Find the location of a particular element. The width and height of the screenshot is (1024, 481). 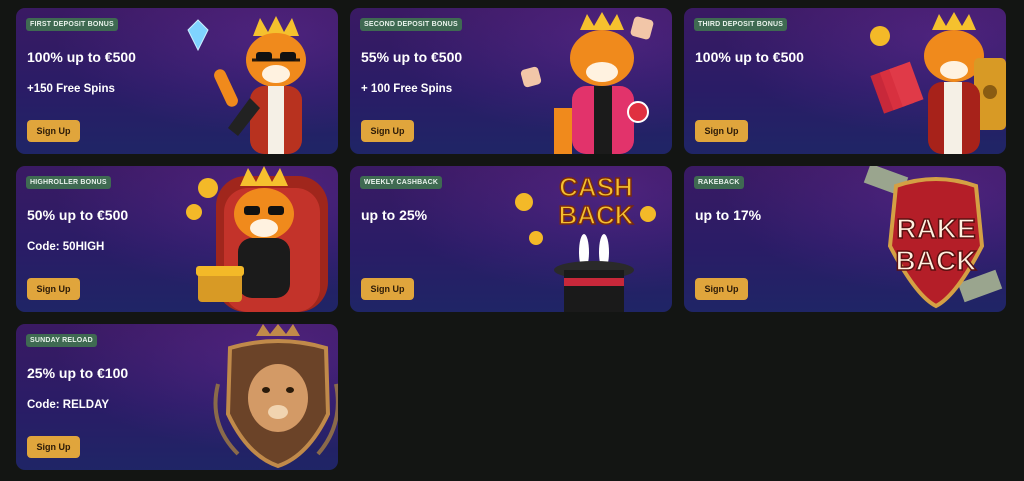

tiger-money-safe-icon is located at coordinates (921, 81).